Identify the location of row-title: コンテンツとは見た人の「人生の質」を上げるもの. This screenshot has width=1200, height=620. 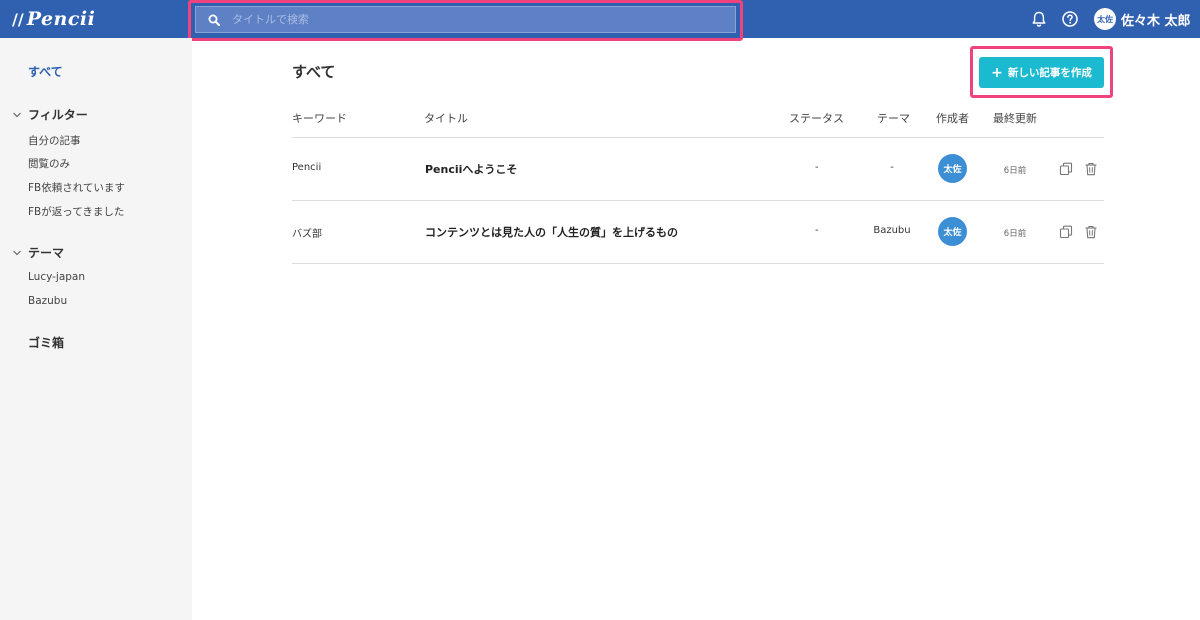
(551, 232).